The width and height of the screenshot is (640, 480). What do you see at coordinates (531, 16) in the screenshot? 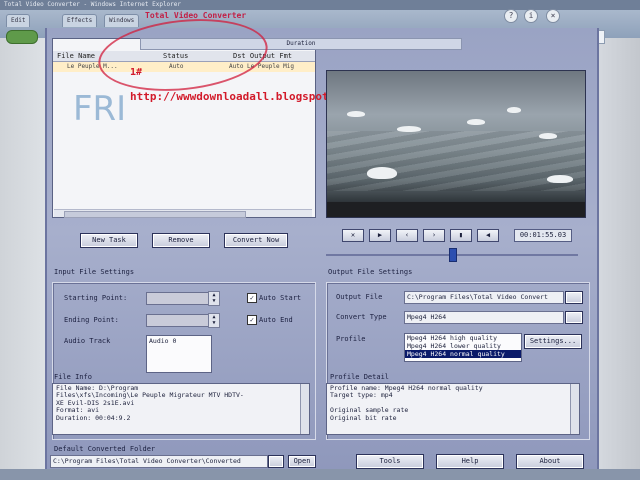
I see `info-icon: i` at bounding box center [531, 16].